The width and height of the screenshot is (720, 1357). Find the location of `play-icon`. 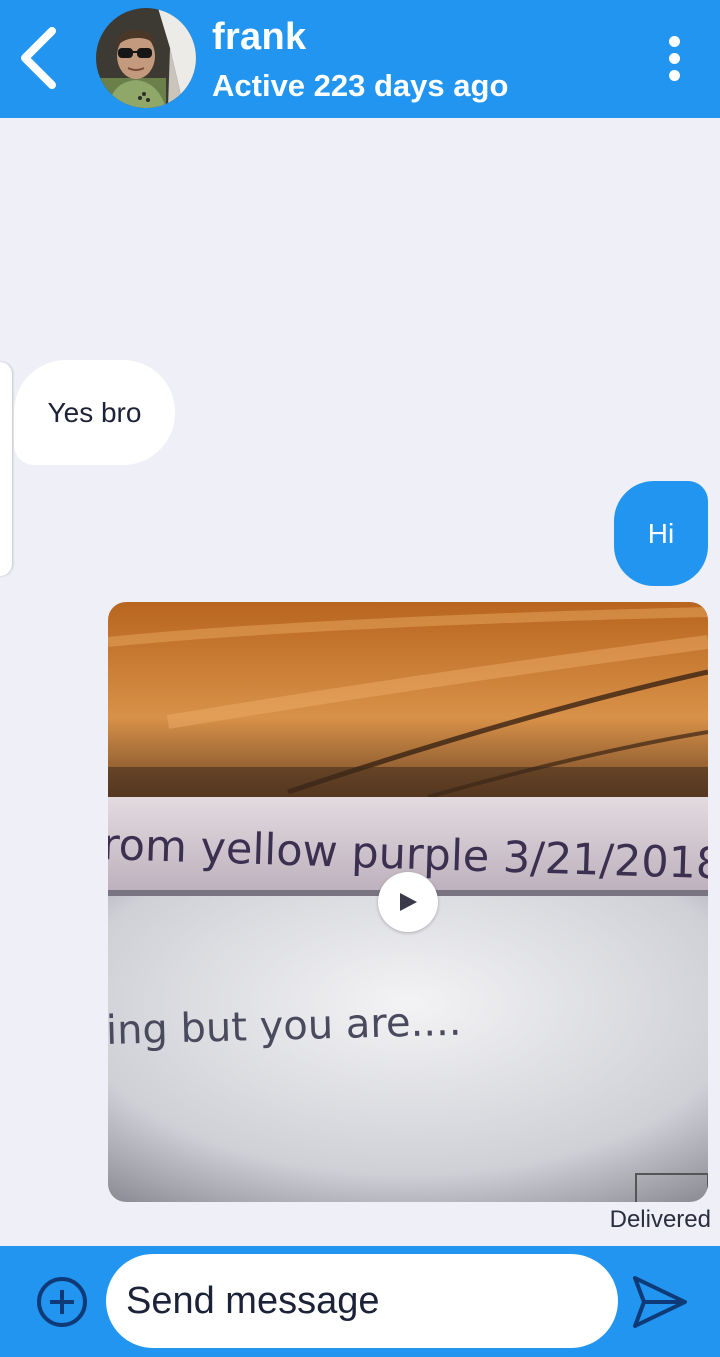

play-icon is located at coordinates (408, 902).